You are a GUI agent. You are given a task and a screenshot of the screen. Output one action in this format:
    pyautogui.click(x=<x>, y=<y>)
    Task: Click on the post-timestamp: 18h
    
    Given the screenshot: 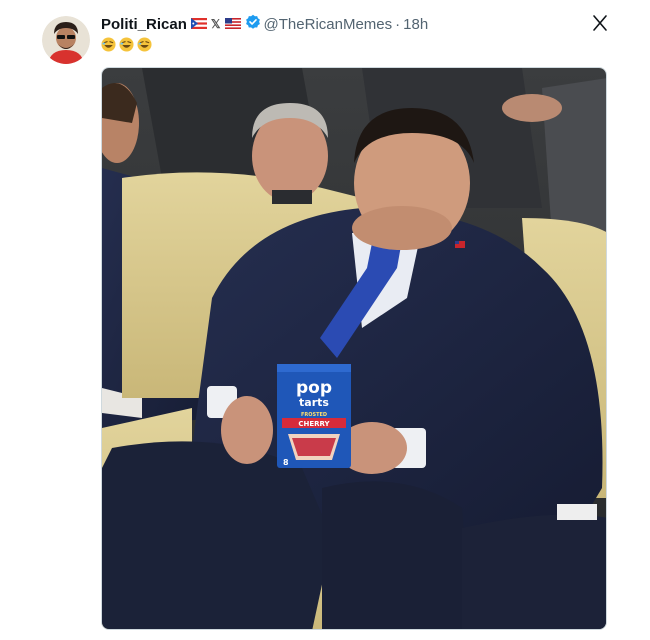 What is the action you would take?
    pyautogui.click(x=415, y=24)
    